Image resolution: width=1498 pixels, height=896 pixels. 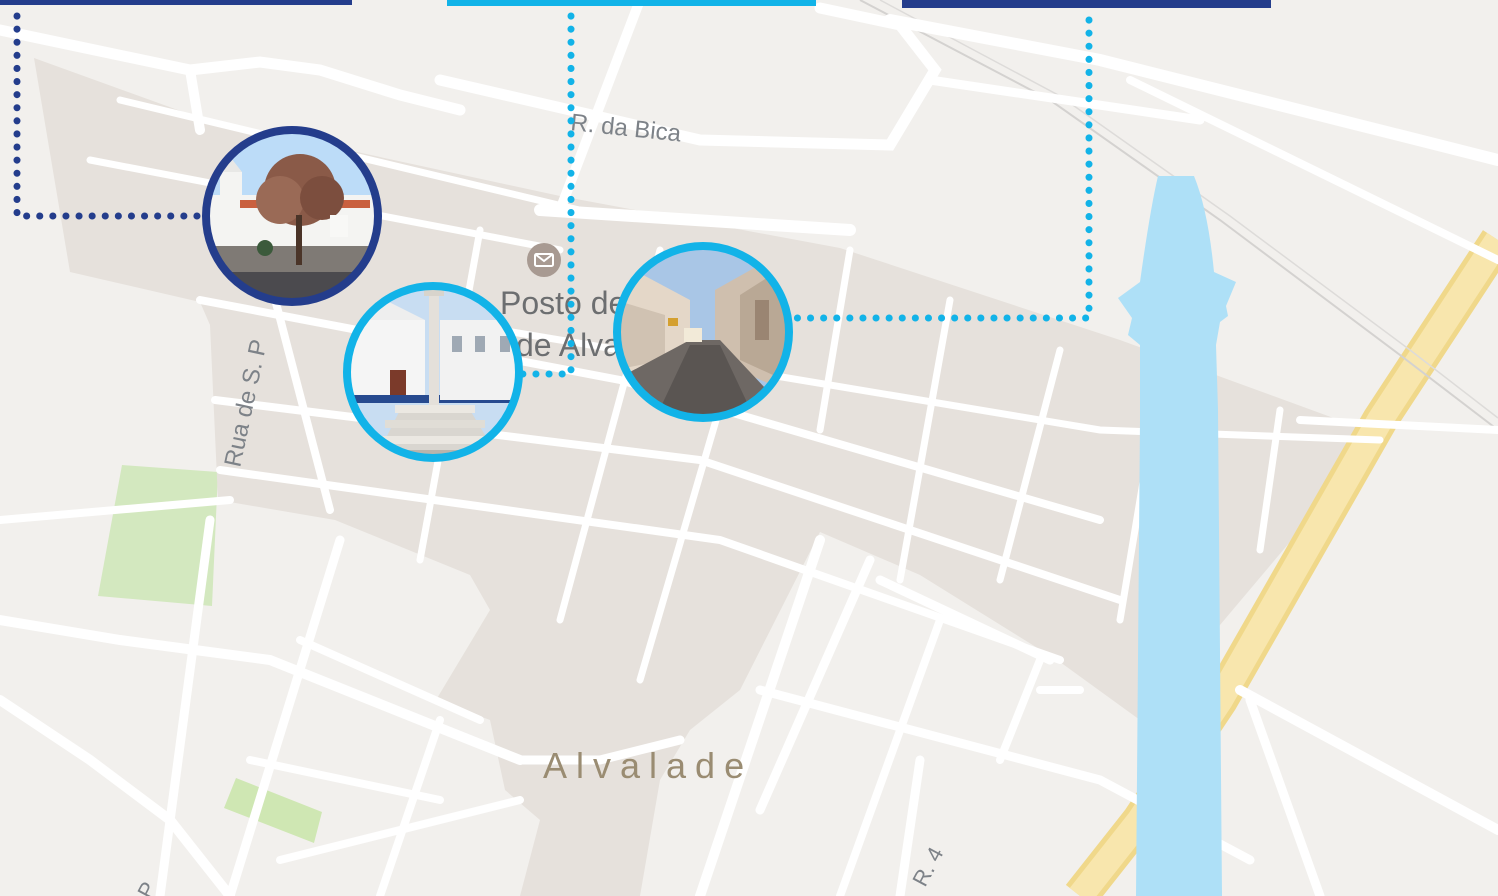 I want to click on town-label: Alvalade, so click(x=648, y=765).